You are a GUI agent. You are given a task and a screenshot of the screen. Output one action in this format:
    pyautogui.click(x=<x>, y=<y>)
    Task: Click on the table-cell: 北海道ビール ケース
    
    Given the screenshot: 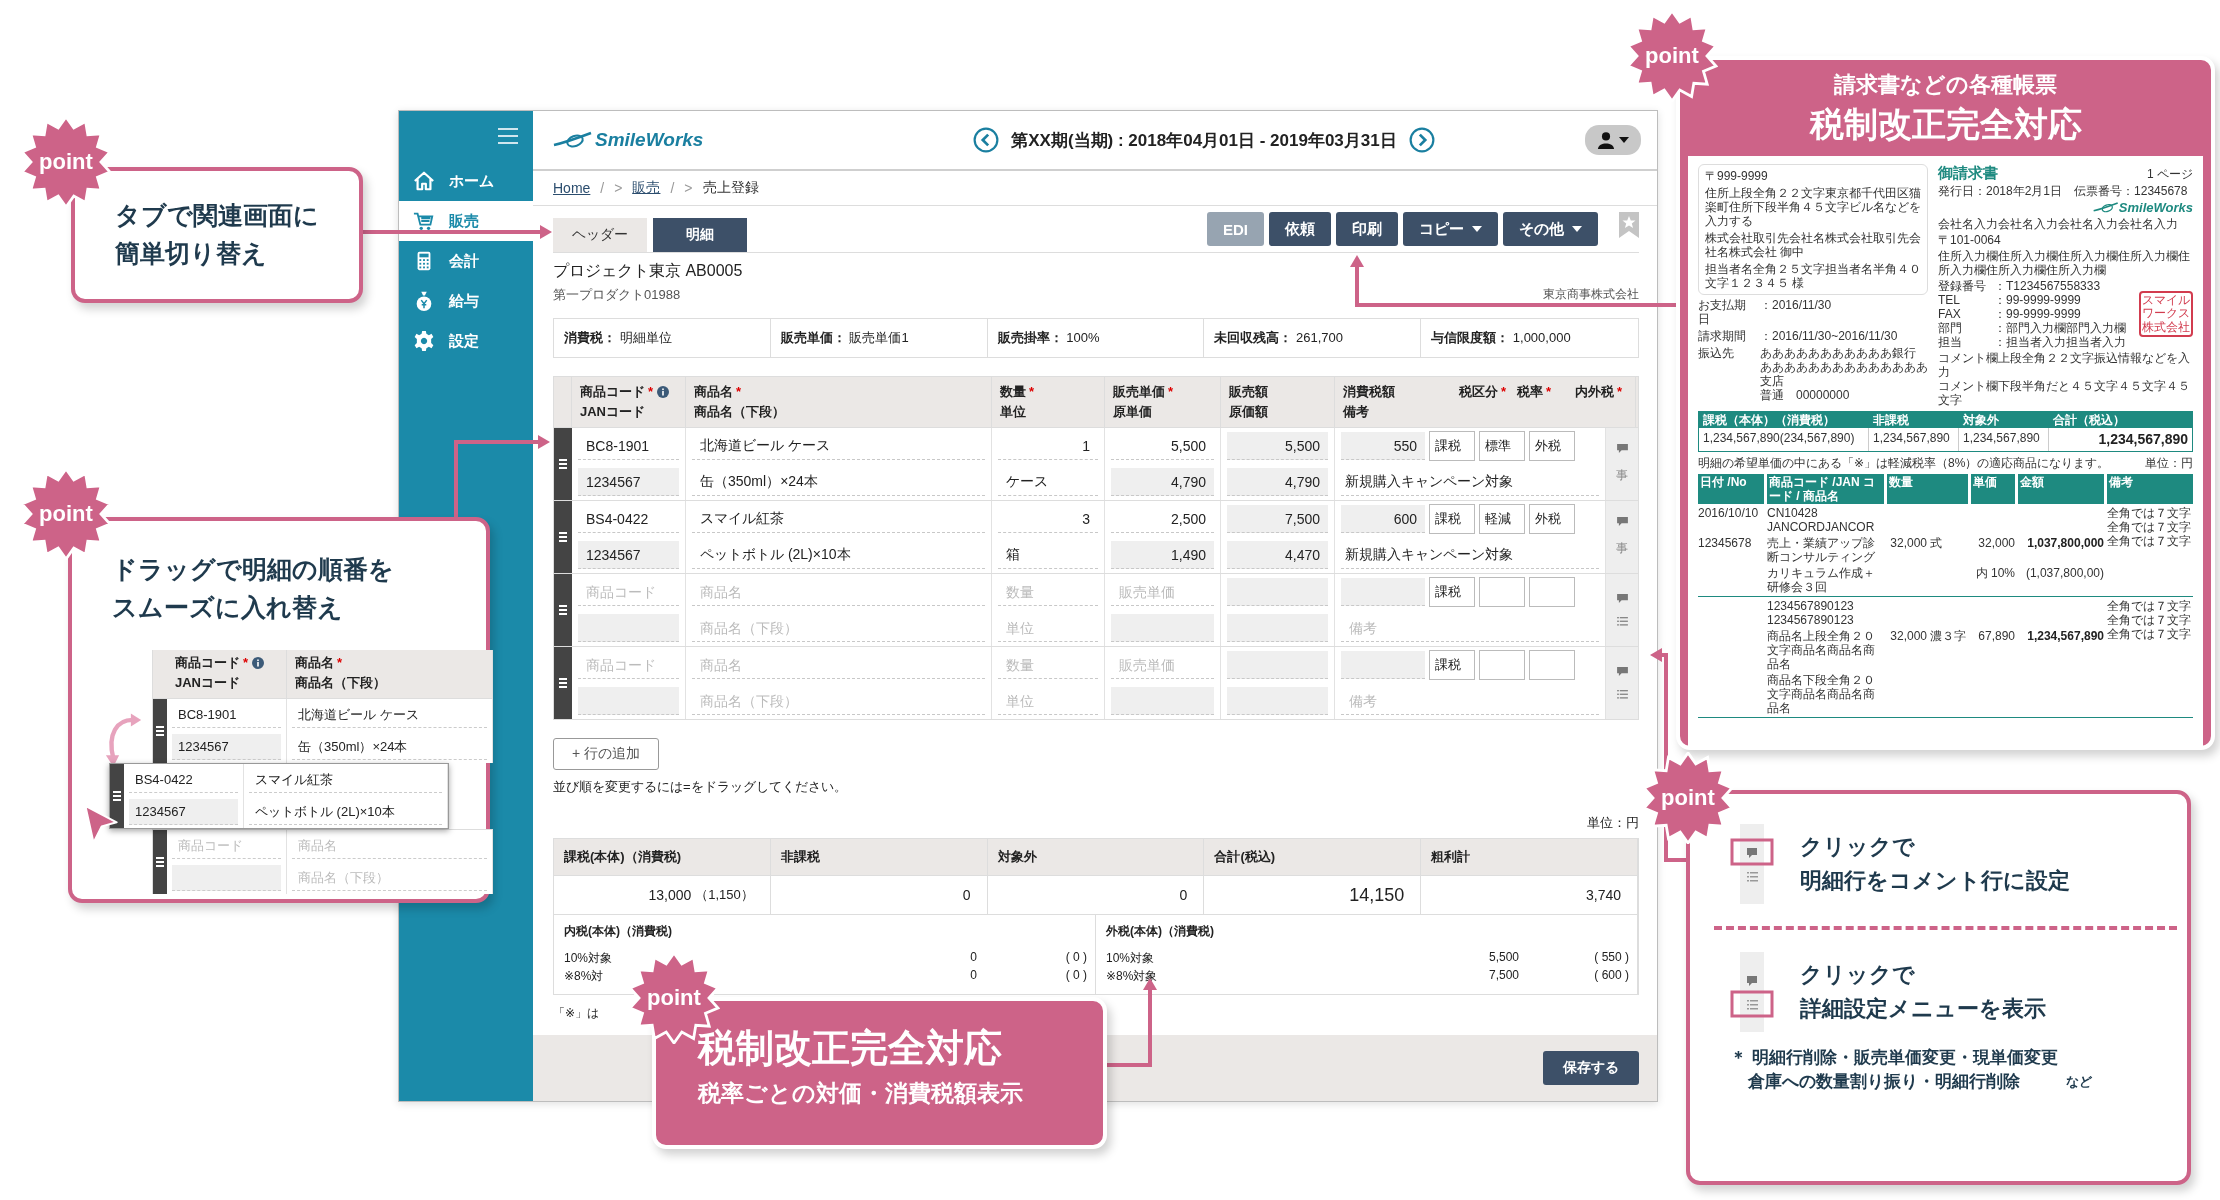 What is the action you would take?
    pyautogui.click(x=389, y=715)
    